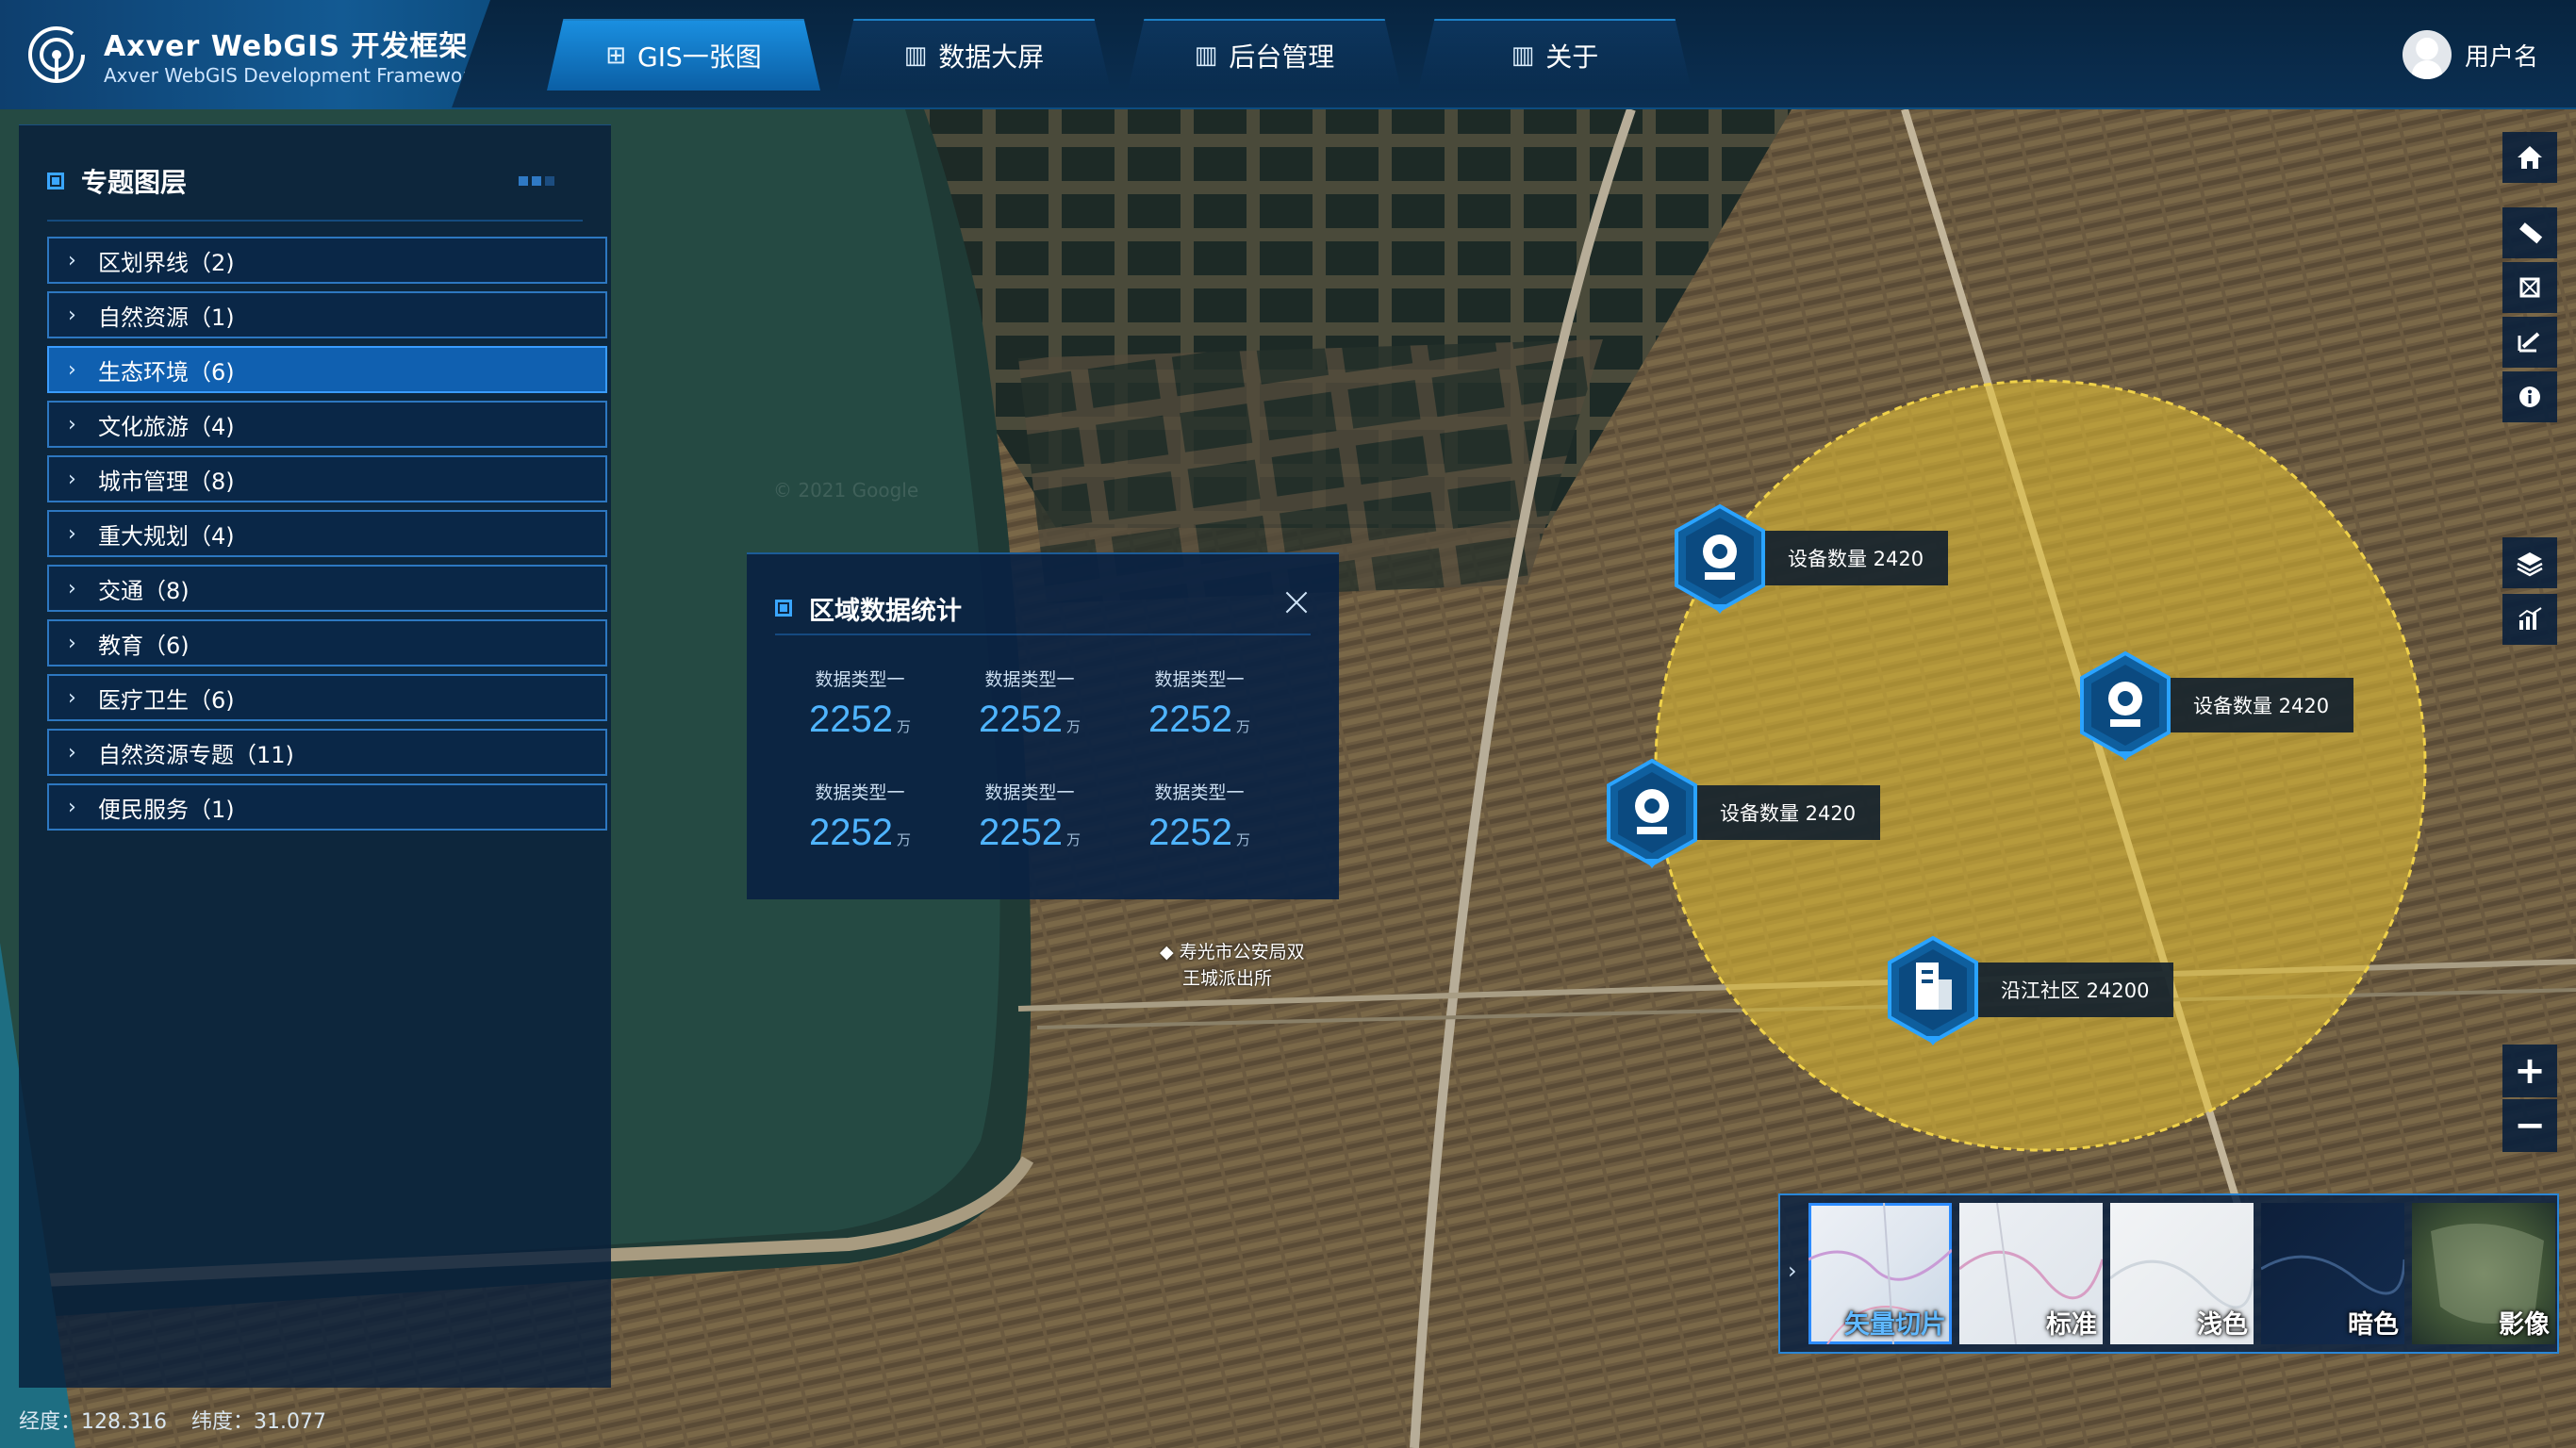 This screenshot has height=1448, width=2576. Describe the element at coordinates (1206, 55) in the screenshot. I see `chart-icon: ▥` at that location.